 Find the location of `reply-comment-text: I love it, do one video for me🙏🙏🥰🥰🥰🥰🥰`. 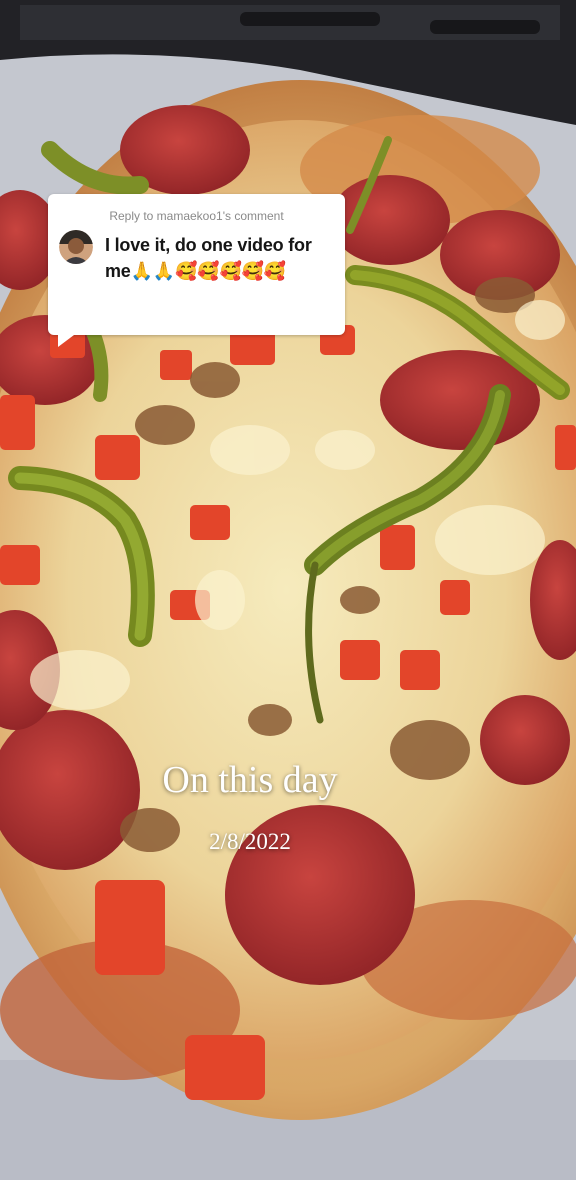

reply-comment-text: I love it, do one video for me🙏🙏🥰🥰🥰🥰🥰 is located at coordinates (208, 258).